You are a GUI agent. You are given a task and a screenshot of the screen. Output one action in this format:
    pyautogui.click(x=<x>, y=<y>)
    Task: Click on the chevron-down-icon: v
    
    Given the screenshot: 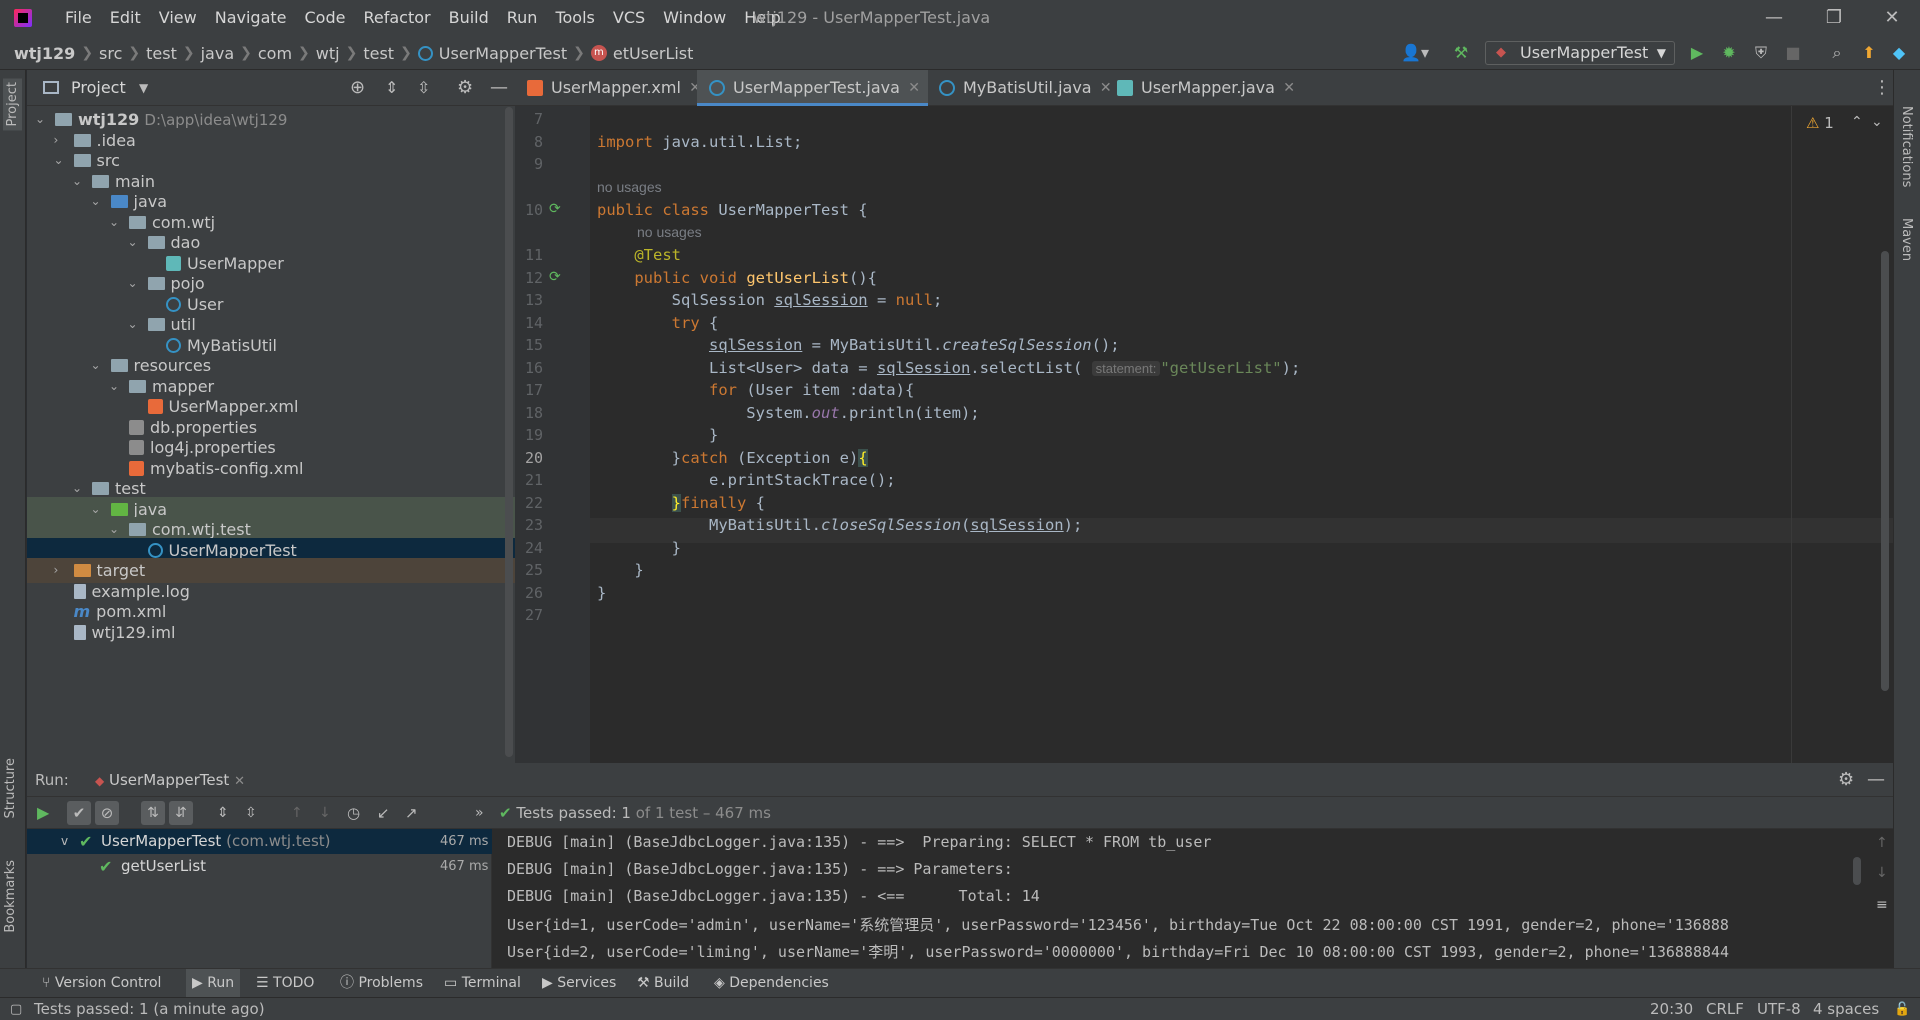 What is the action you would take?
    pyautogui.click(x=64, y=841)
    